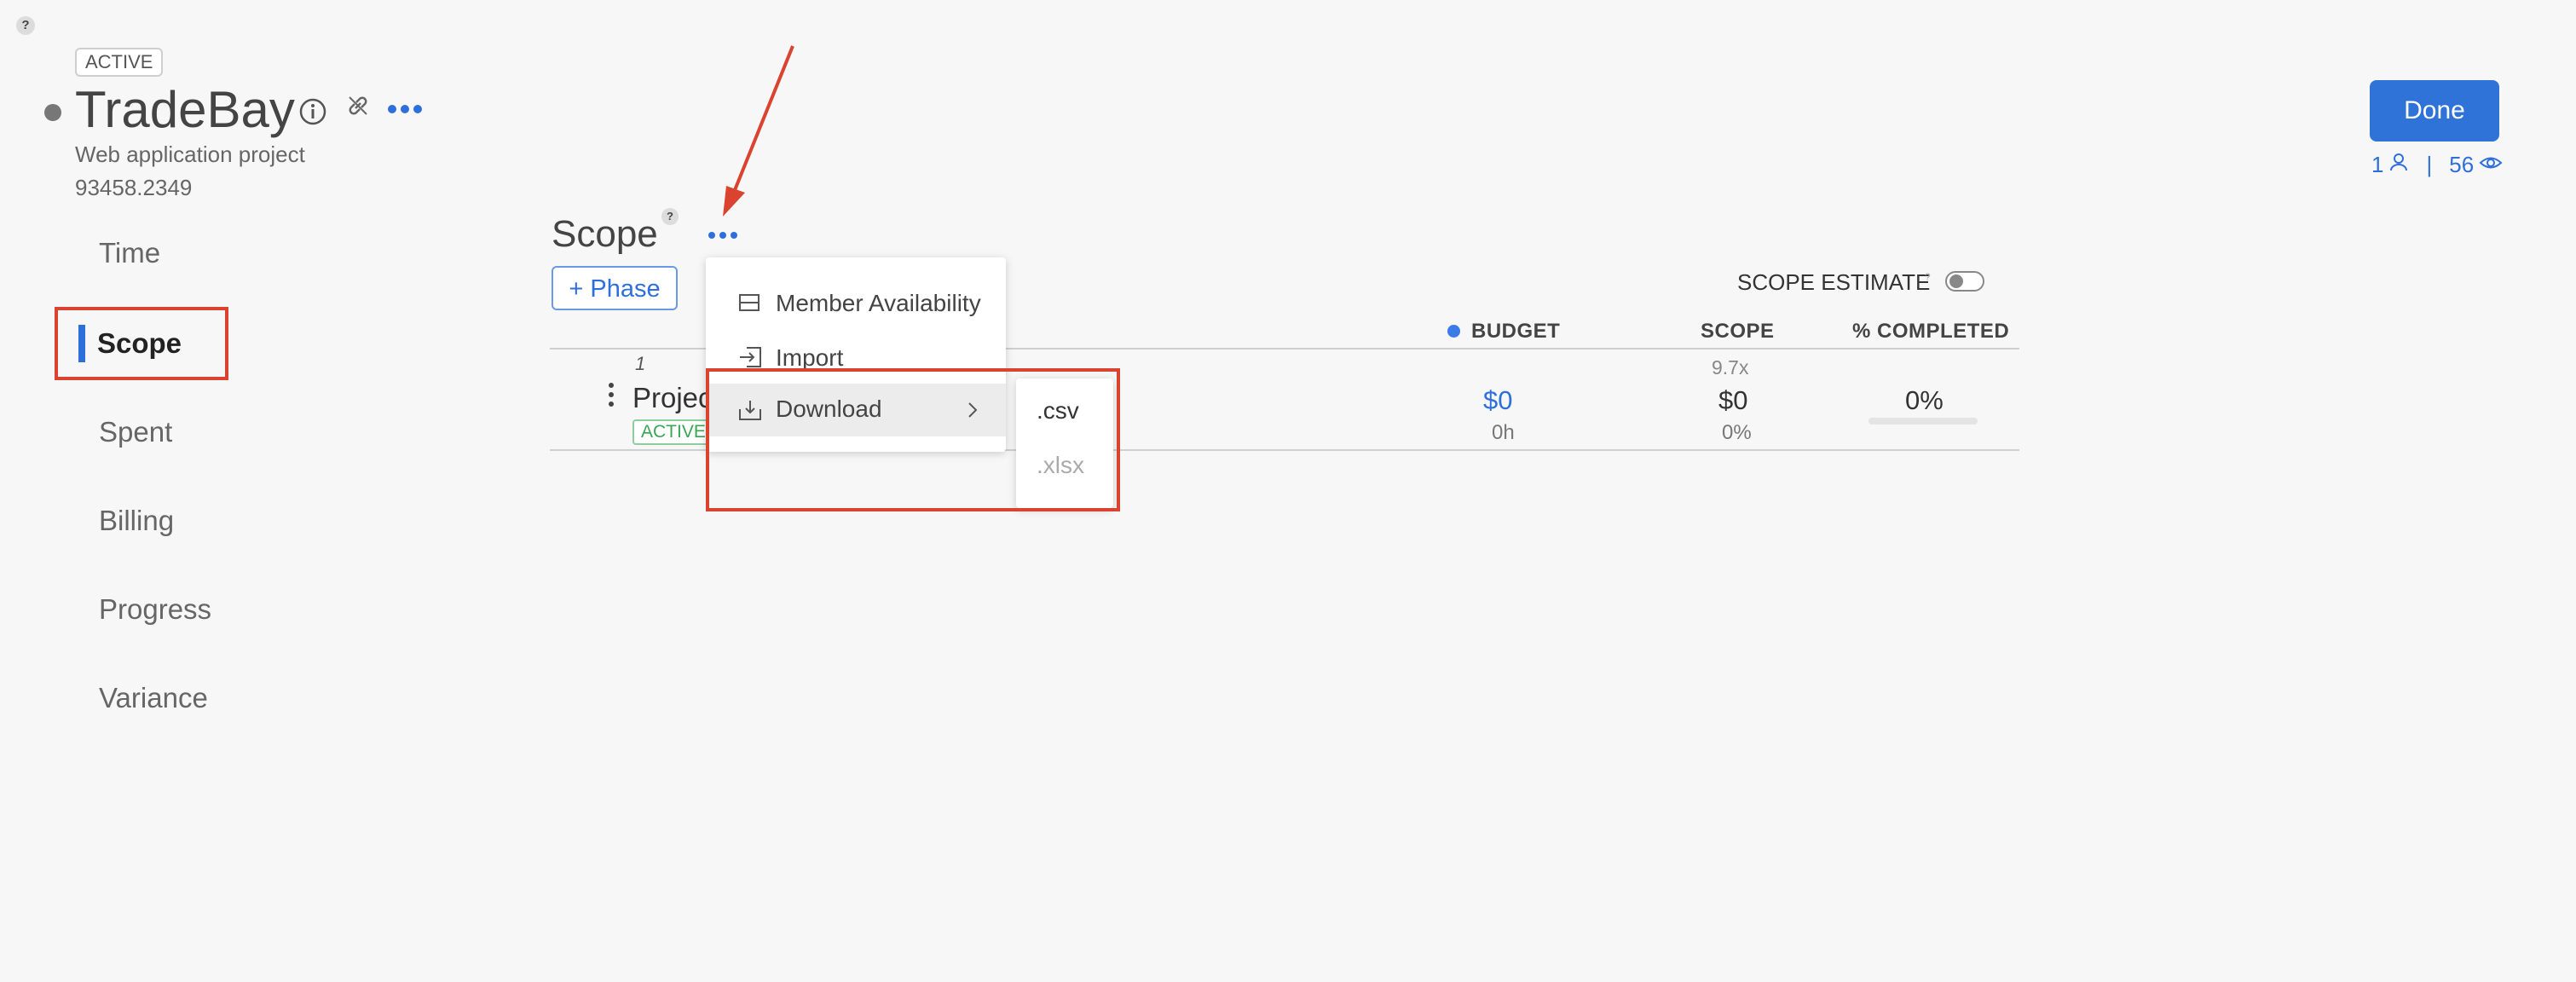 The width and height of the screenshot is (2576, 982). Describe the element at coordinates (615, 288) in the screenshot. I see `add-phase-button: + Phase` at that location.